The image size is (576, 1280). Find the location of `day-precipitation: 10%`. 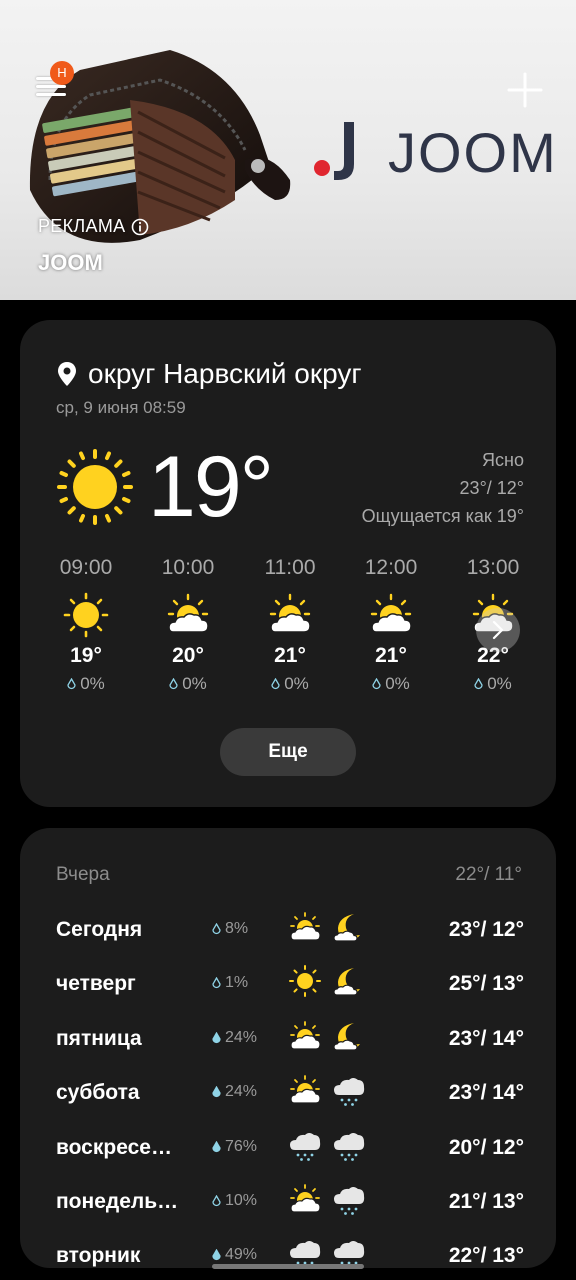

day-precipitation: 10% is located at coordinates (234, 1201).